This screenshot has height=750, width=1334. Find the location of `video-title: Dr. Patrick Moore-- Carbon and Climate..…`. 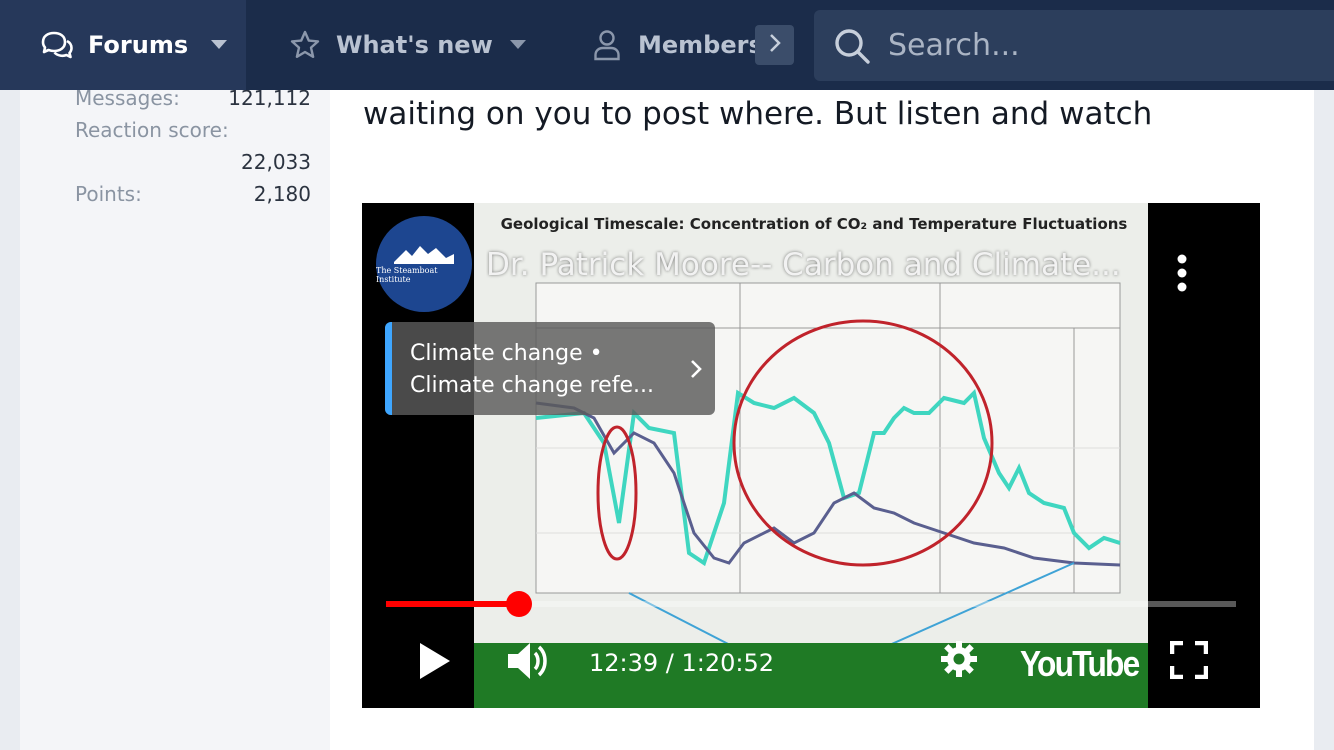

video-title: Dr. Patrick Moore-- Carbon and Climate..… is located at coordinates (811, 265).